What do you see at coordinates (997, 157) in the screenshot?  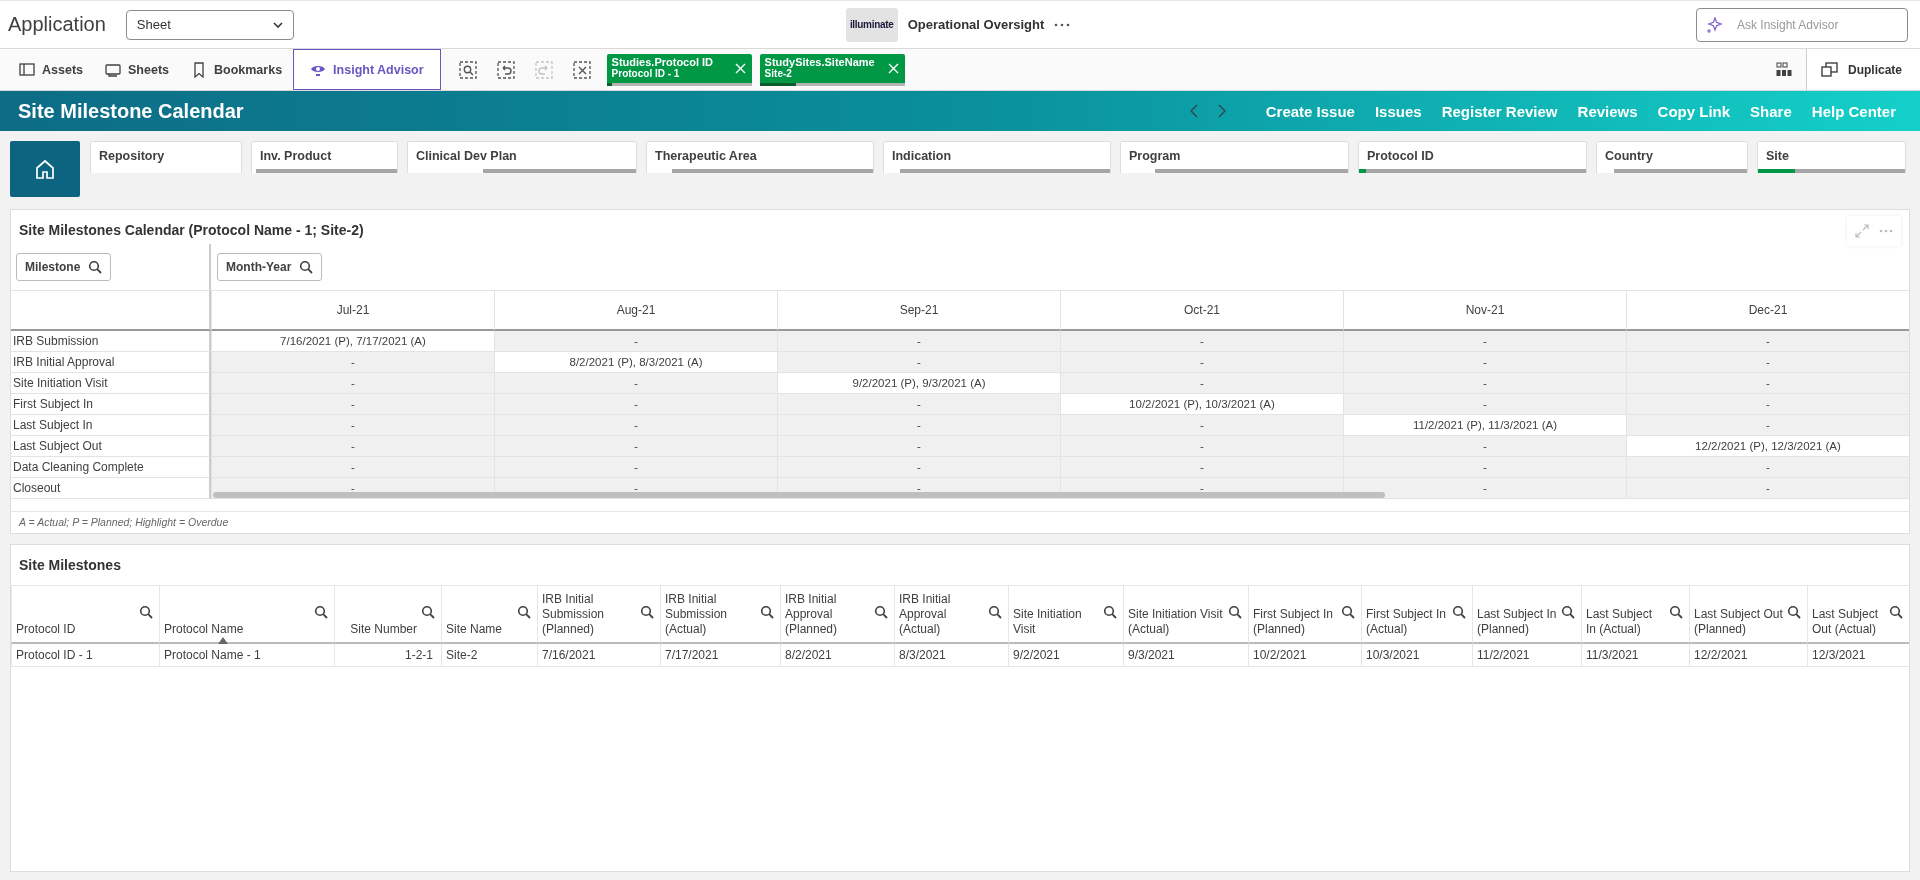 I see `filter-pane: Indication` at bounding box center [997, 157].